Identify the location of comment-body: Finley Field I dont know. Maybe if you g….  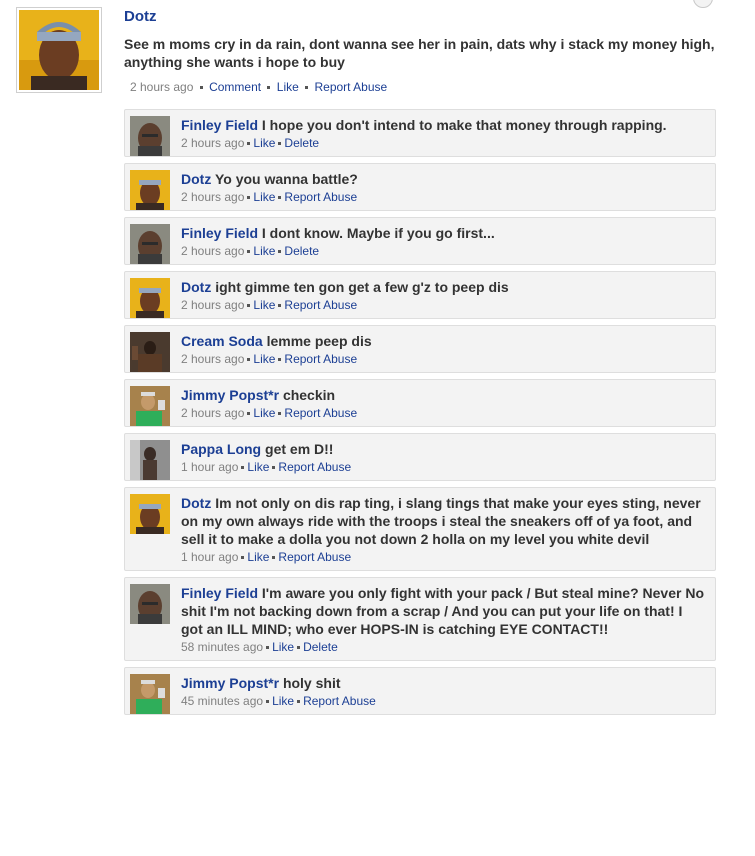
(443, 233).